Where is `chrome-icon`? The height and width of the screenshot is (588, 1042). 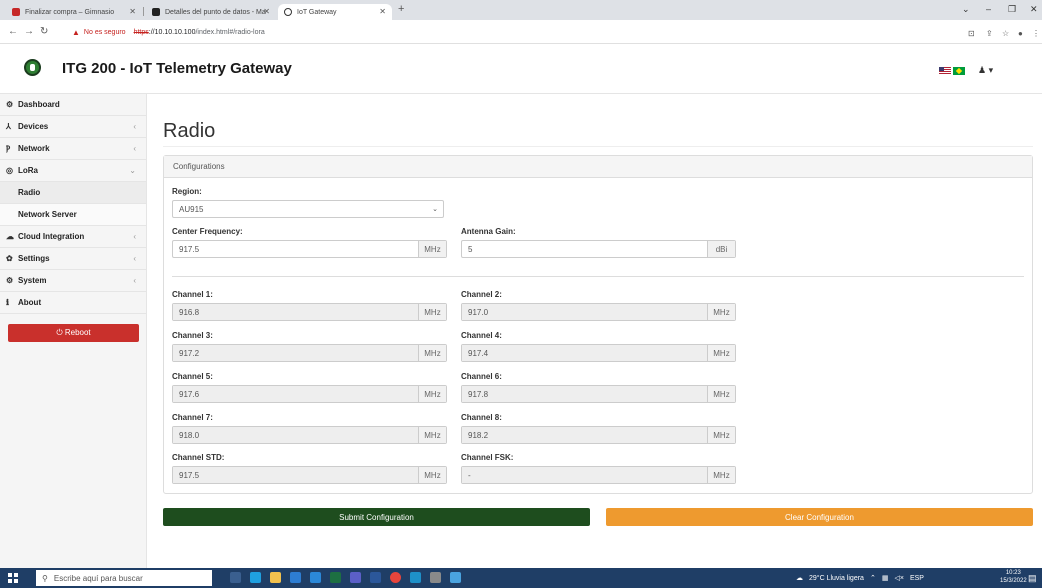 chrome-icon is located at coordinates (395, 577).